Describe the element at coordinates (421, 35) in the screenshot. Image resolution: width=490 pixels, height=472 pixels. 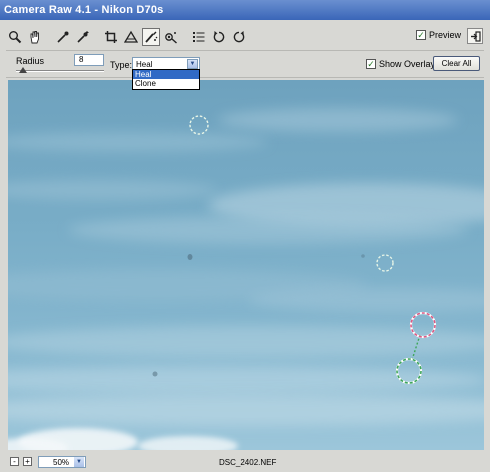
I see `preview-checkbox: ✓` at that location.